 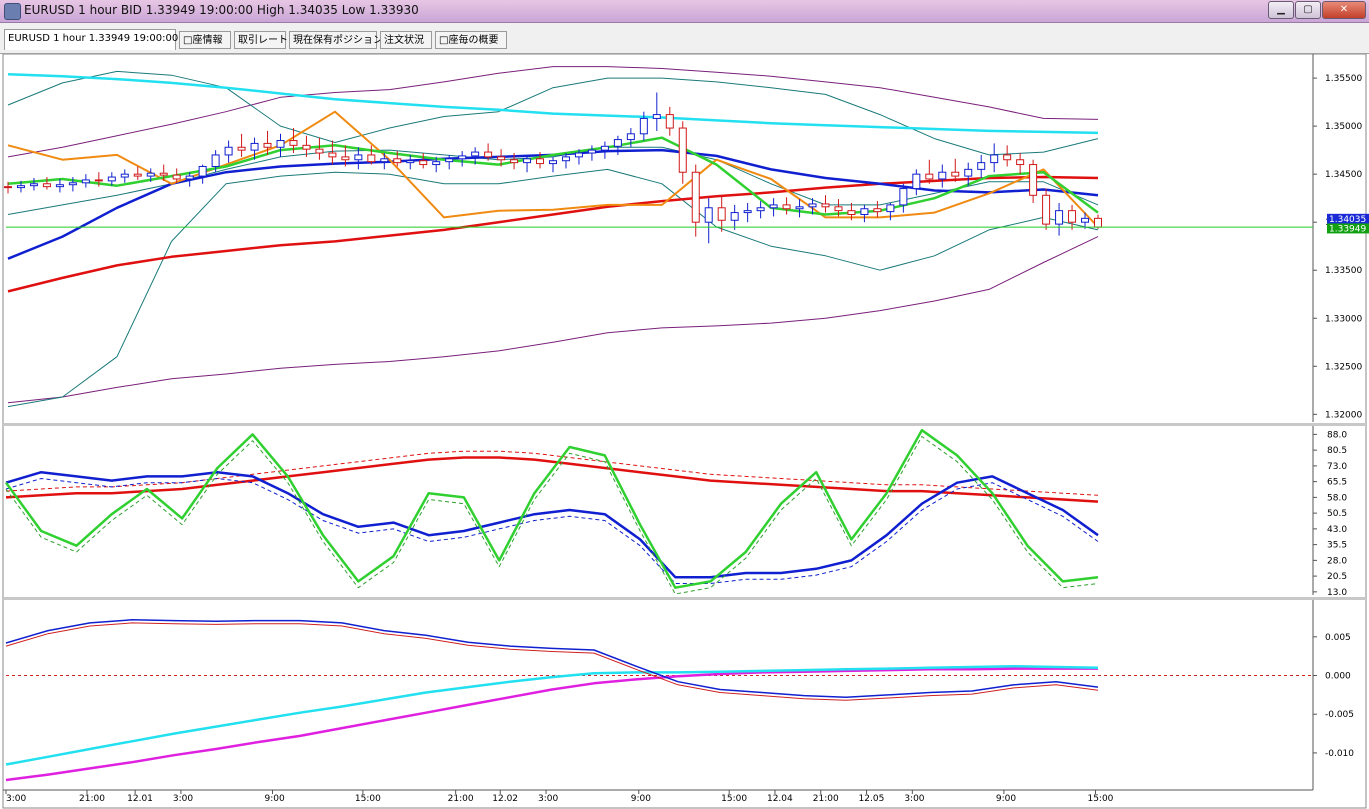 I want to click on price-label-text: 1.33949, so click(x=1347, y=229).